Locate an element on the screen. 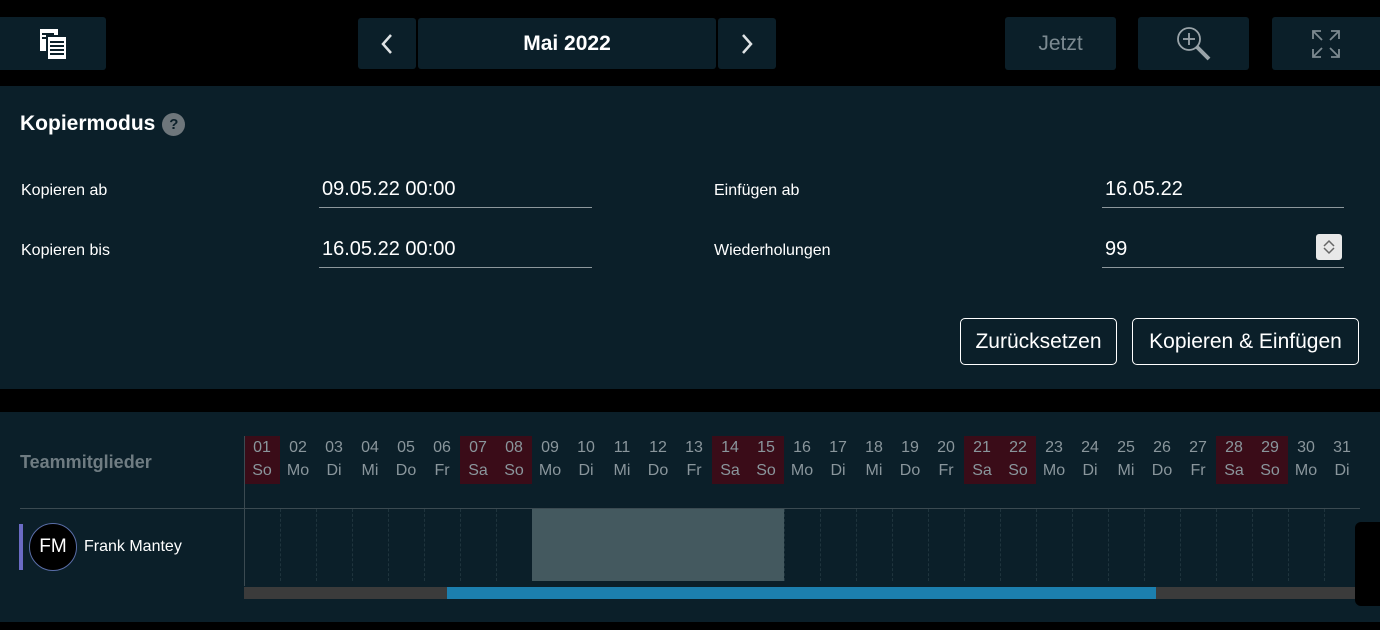  copy-from-input: 09.05.22 00:00 is located at coordinates (455, 191).